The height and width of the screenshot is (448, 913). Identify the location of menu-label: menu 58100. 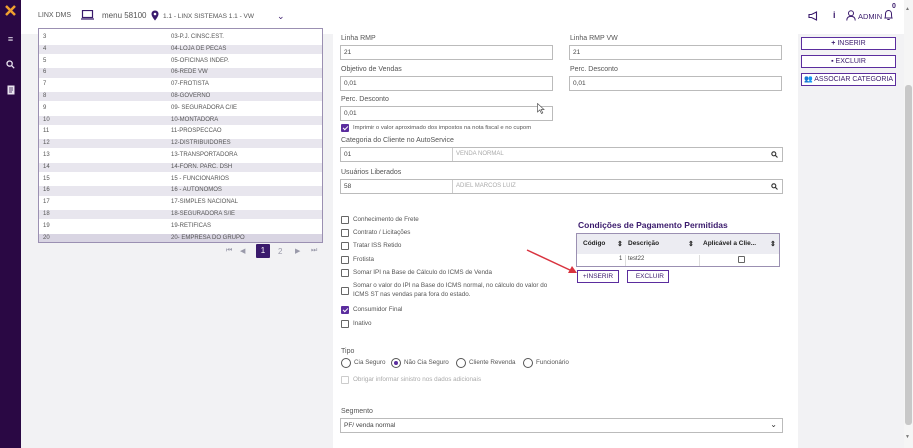
(124, 15).